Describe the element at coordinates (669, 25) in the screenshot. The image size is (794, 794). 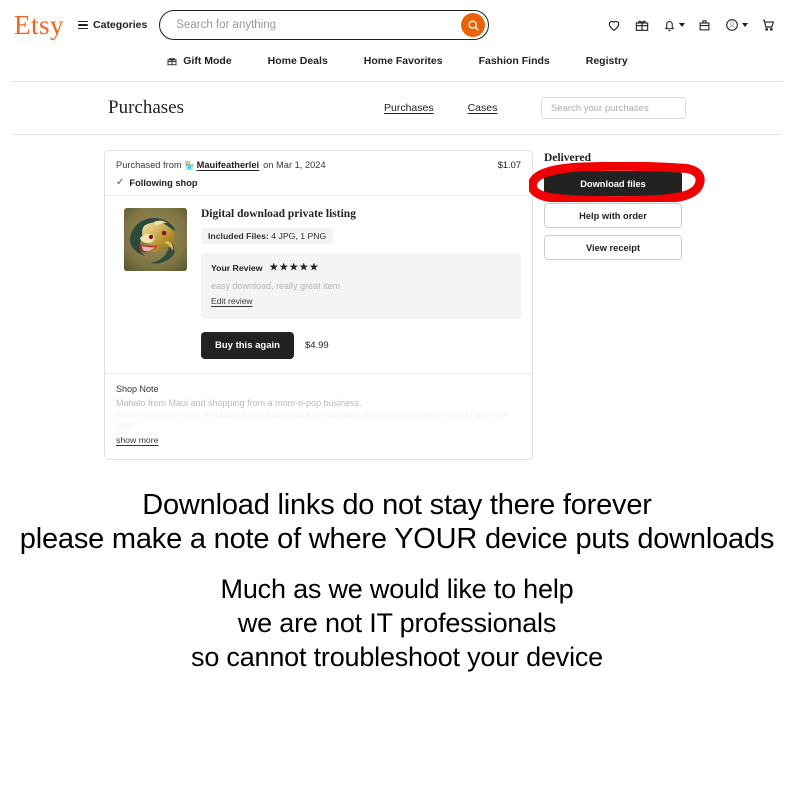
I see `bell-icon` at that location.